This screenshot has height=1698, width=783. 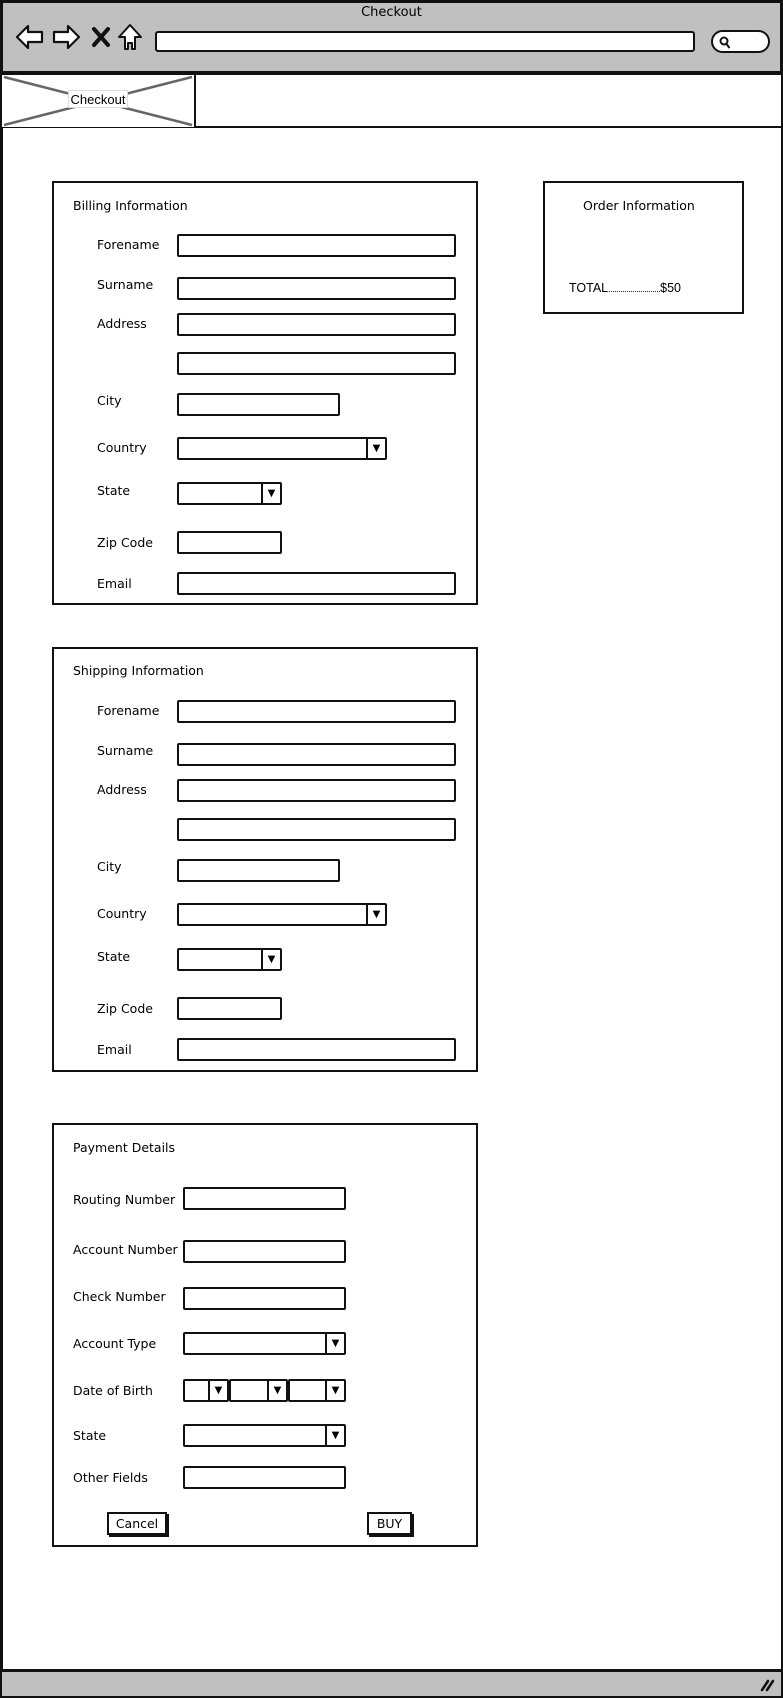 What do you see at coordinates (229, 542) in the screenshot?
I see `billing-zip-input` at bounding box center [229, 542].